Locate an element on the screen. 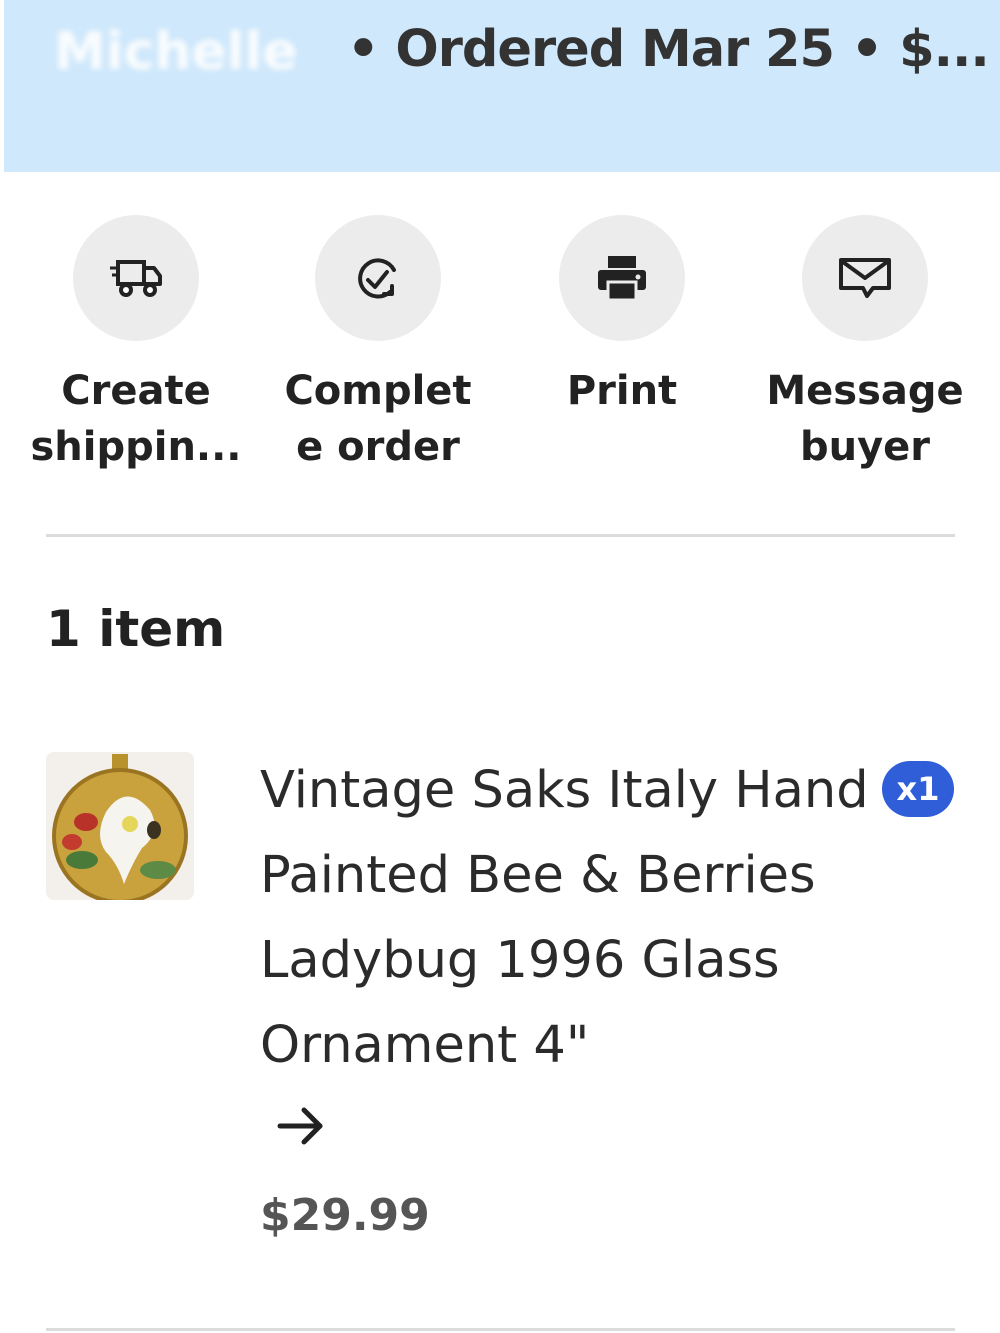 The width and height of the screenshot is (1000, 1333). print-button: Print is located at coordinates (622, 317).